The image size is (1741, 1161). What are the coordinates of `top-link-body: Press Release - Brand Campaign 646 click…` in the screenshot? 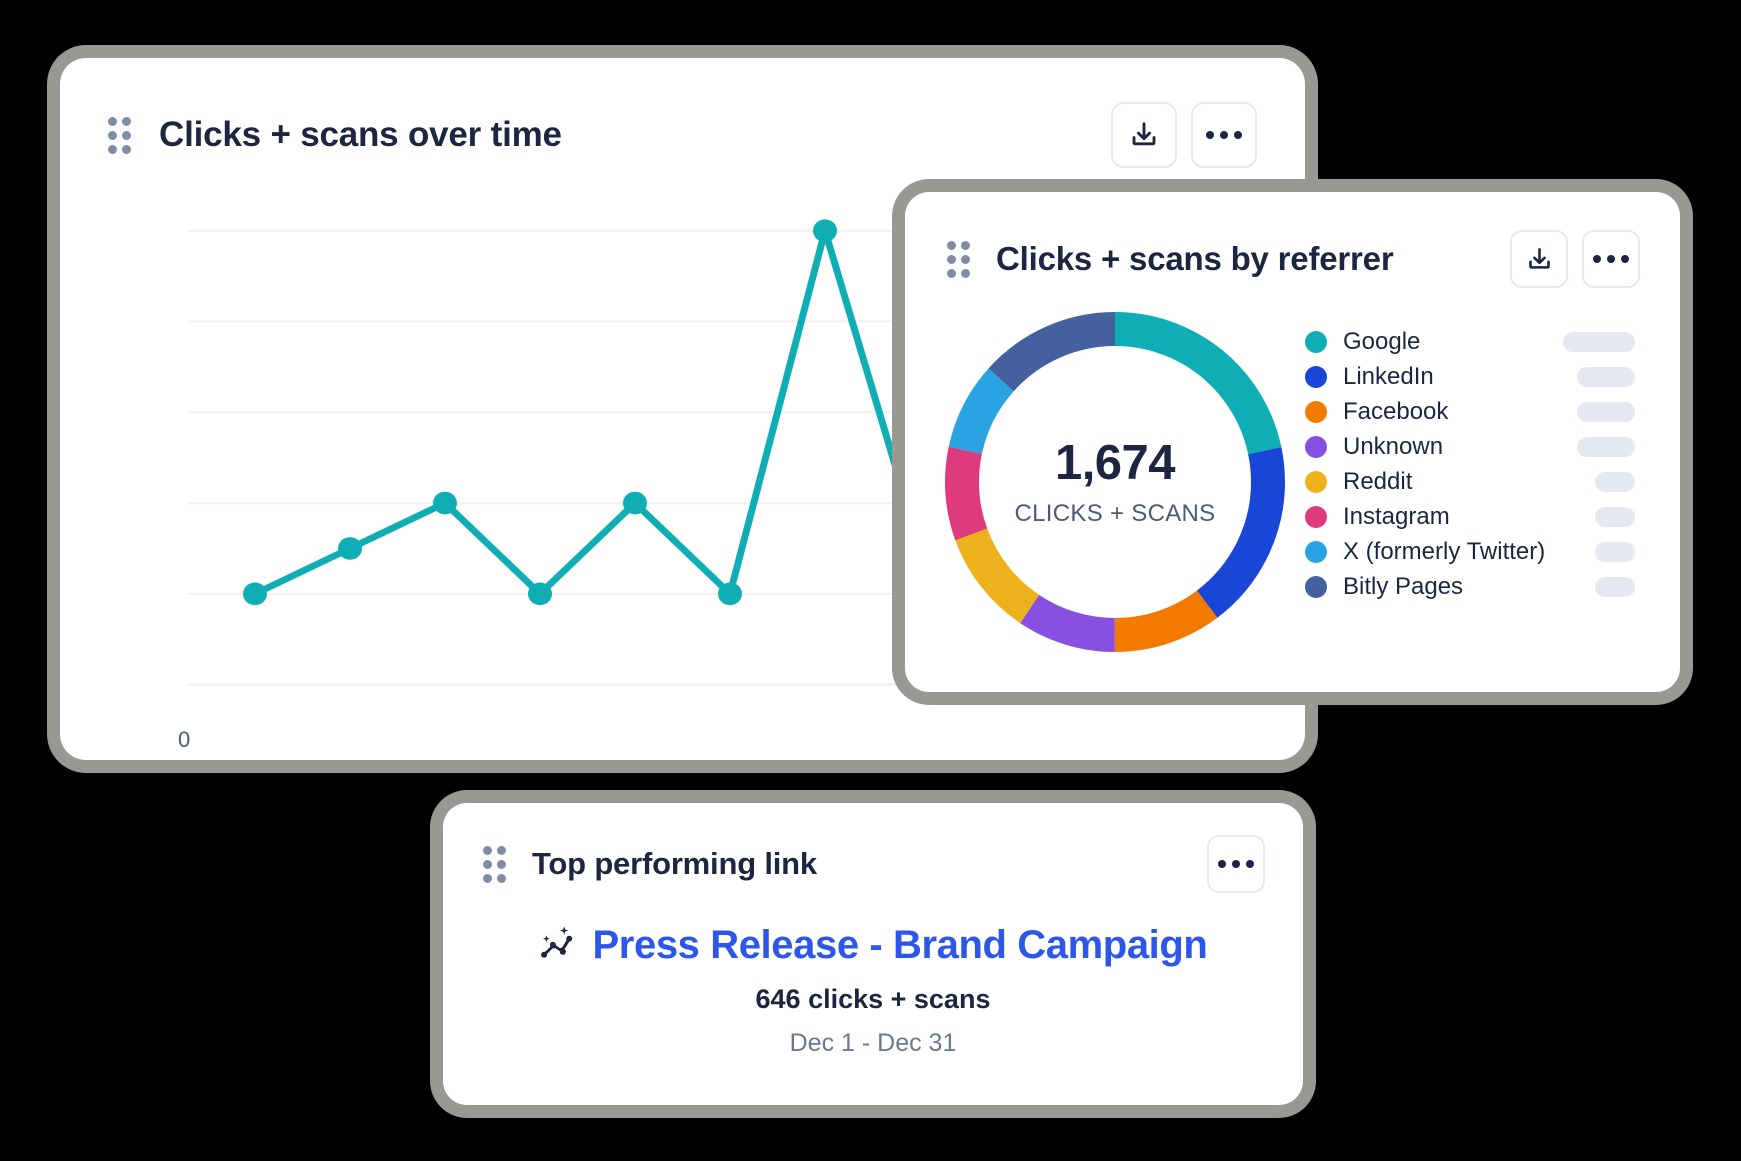 It's located at (873, 990).